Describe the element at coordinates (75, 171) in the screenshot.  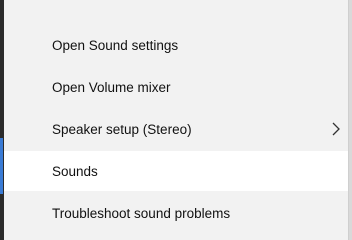
I see `menu-item-label: Sounds` at that location.